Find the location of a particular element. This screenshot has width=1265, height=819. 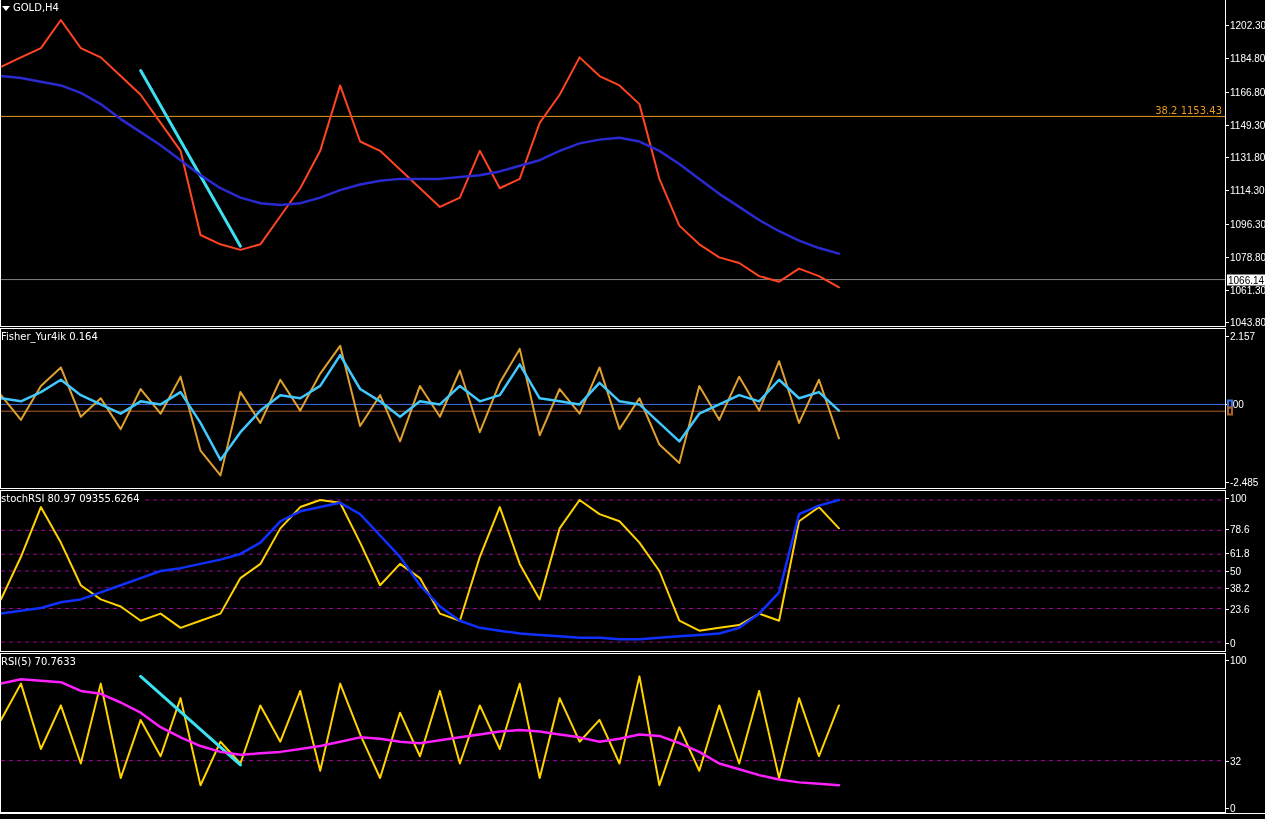

axis-label: 38.2 is located at coordinates (1240, 588).